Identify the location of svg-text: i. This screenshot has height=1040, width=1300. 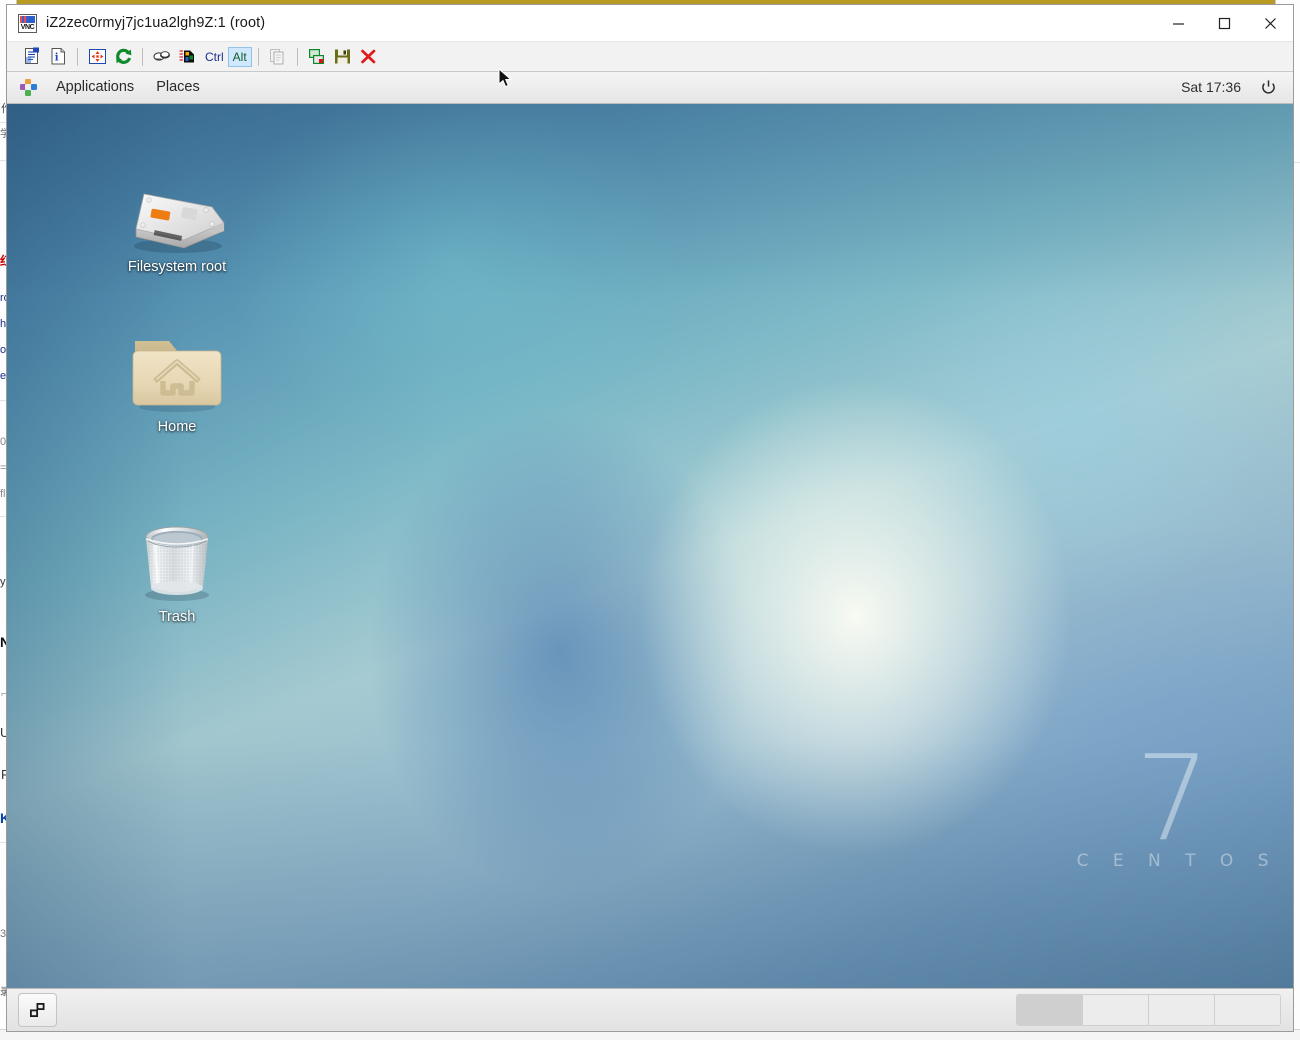
(56, 58).